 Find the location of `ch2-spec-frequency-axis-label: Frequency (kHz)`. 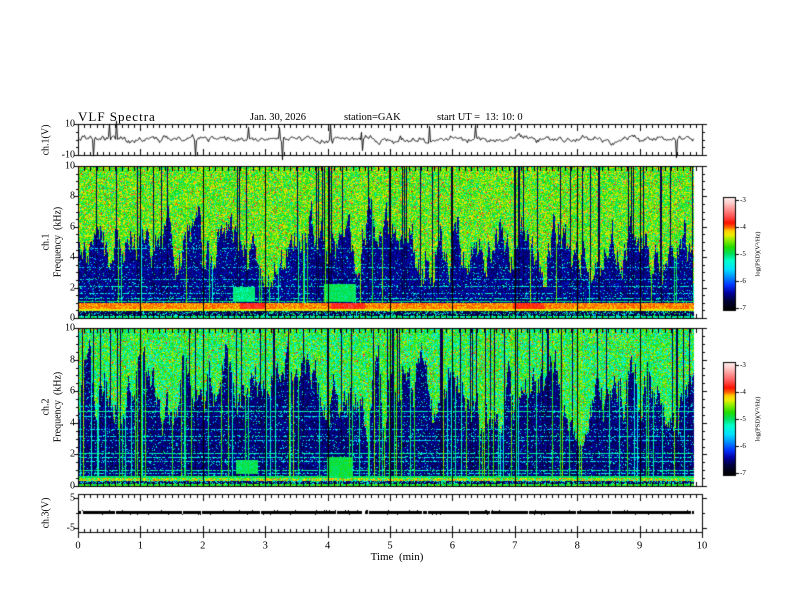

ch2-spec-frequency-axis-label: Frequency (kHz) is located at coordinates (58, 407).